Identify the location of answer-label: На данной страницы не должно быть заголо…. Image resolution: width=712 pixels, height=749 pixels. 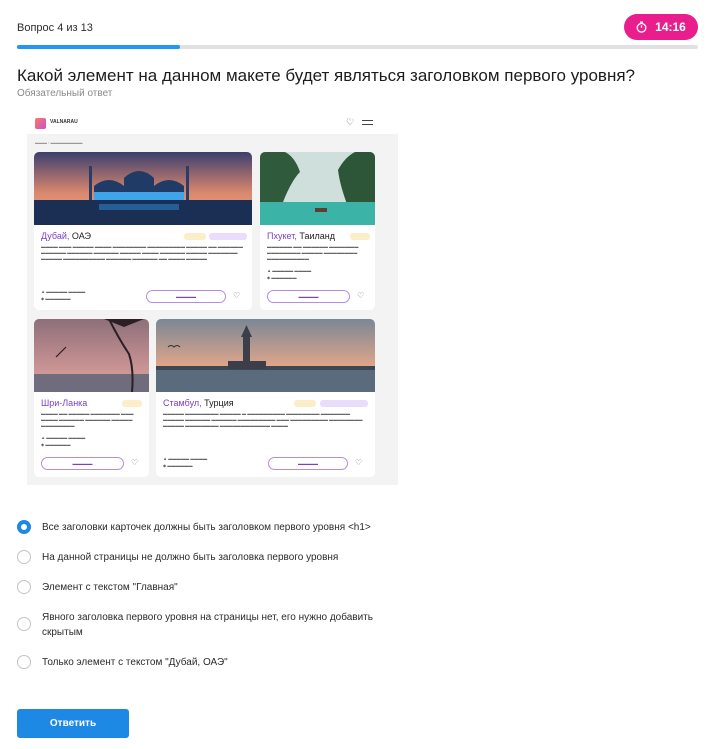
(190, 557).